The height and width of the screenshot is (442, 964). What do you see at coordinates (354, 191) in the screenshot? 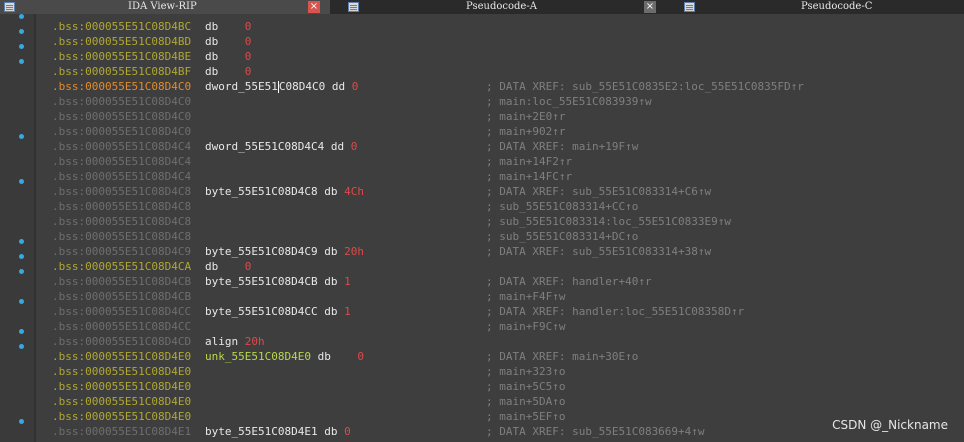
I see `operand-value: 4Ch` at bounding box center [354, 191].